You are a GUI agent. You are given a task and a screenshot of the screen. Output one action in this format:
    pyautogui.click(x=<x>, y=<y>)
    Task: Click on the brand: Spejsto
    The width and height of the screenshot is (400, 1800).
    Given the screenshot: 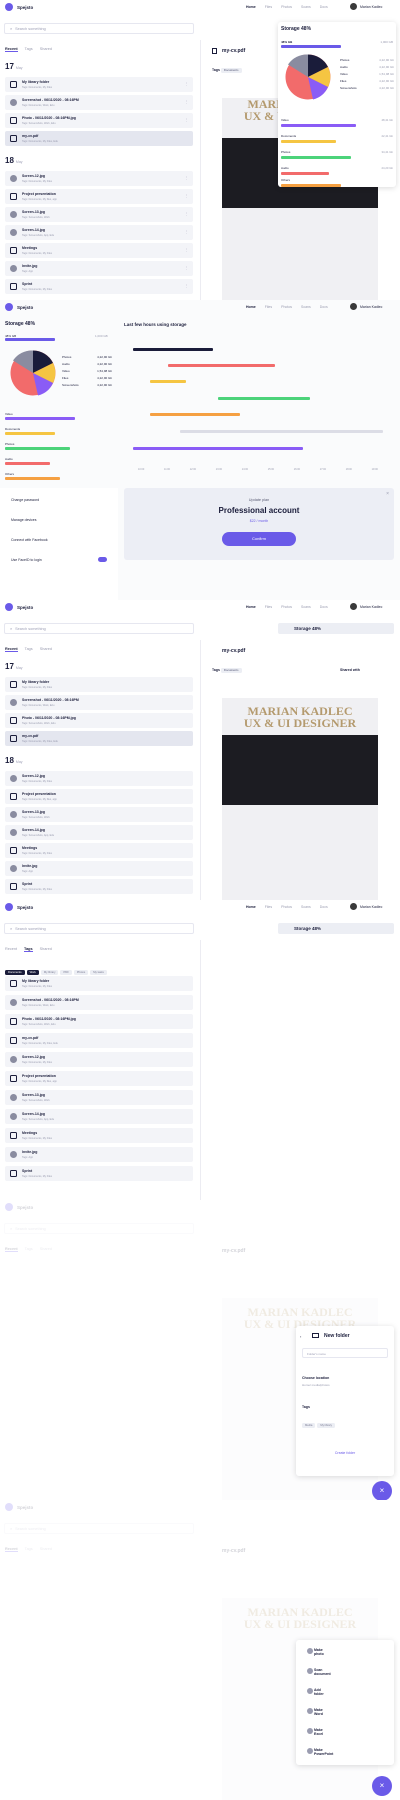 What is the action you would take?
    pyautogui.click(x=25, y=7)
    